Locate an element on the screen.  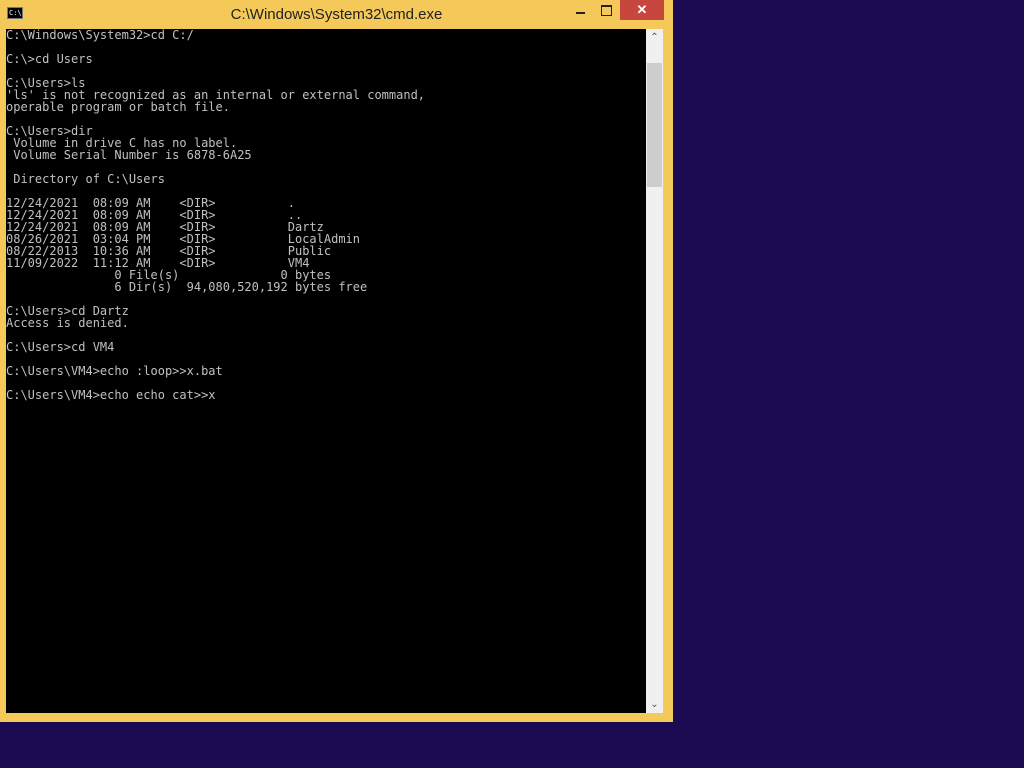
scroll-down-arrow-icon: ⌄ is located at coordinates (654, 704).